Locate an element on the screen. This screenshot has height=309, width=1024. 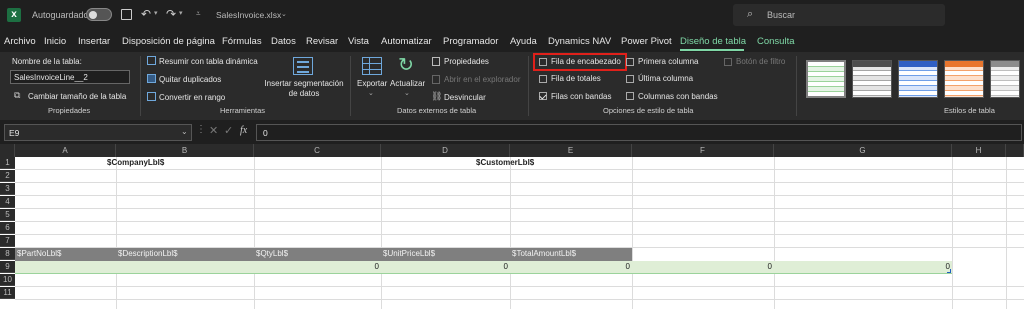
insert-slicer-button: Insertar segmentación de datos is located at coordinates (304, 89).